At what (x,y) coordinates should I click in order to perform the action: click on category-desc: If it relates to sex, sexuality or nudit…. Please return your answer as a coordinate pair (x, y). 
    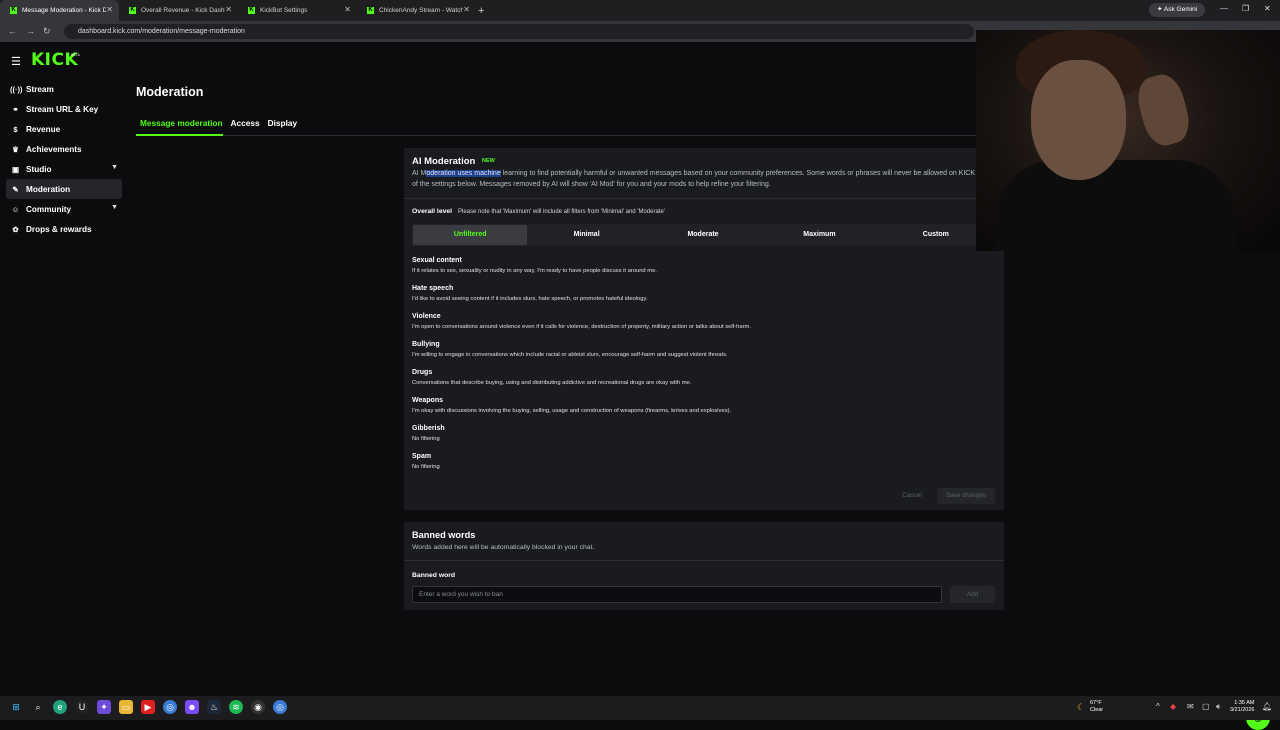
    Looking at the image, I should click on (534, 271).